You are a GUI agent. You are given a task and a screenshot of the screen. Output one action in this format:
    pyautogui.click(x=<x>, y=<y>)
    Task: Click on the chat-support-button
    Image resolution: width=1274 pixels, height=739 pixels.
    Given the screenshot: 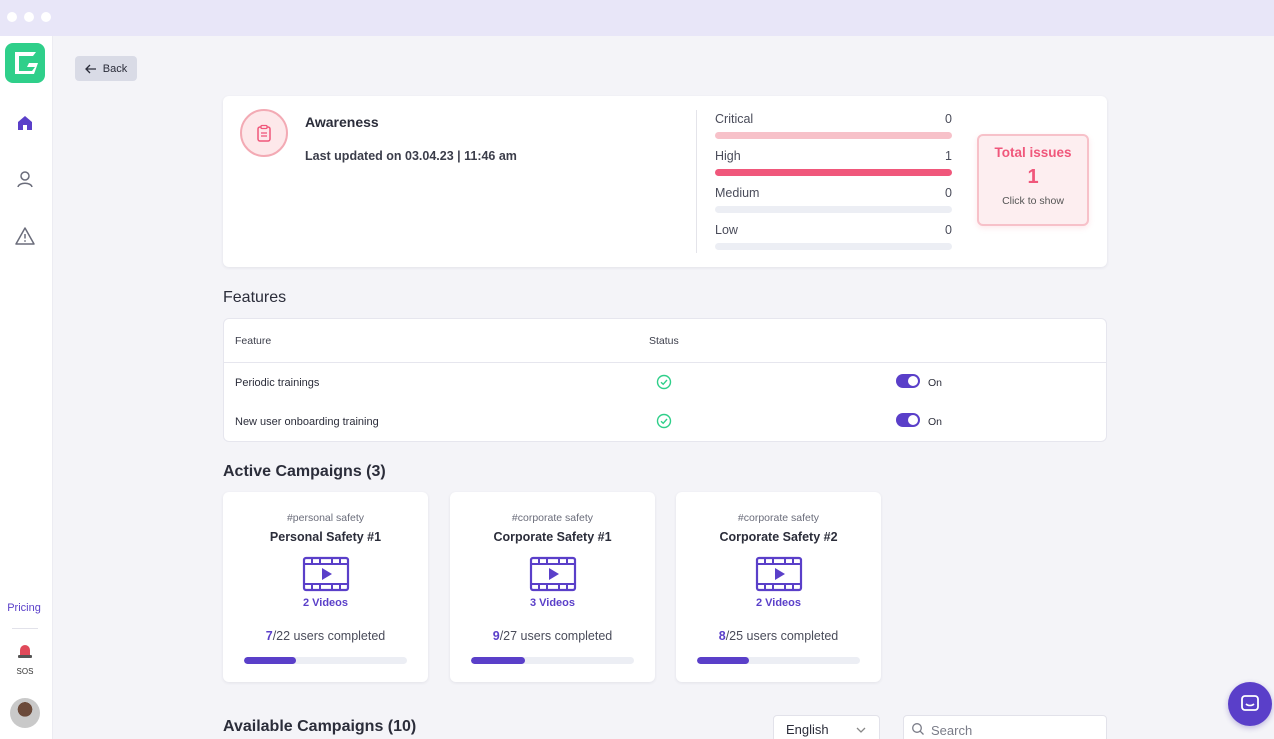 What is the action you would take?
    pyautogui.click(x=1250, y=704)
    